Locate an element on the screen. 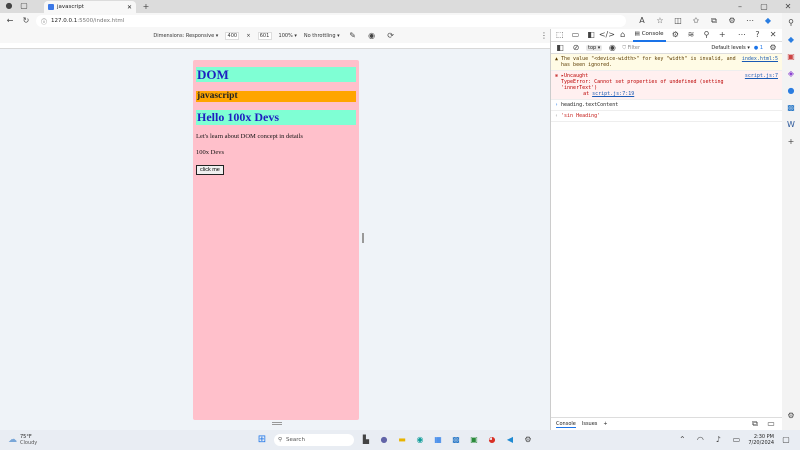 This screenshot has width=800, height=450. sidebar-outlook-icon: ▩ is located at coordinates (791, 108).